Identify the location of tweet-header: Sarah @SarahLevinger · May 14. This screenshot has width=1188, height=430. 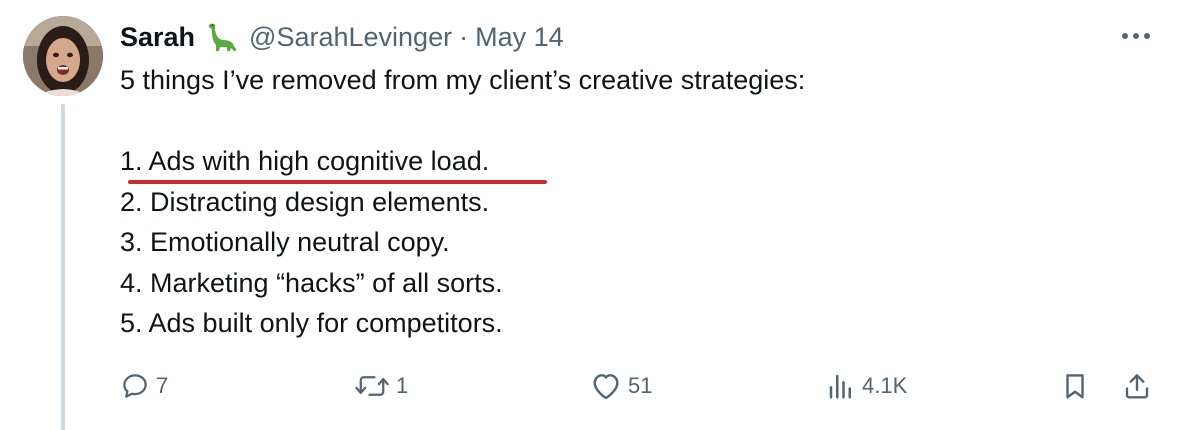
(342, 37).